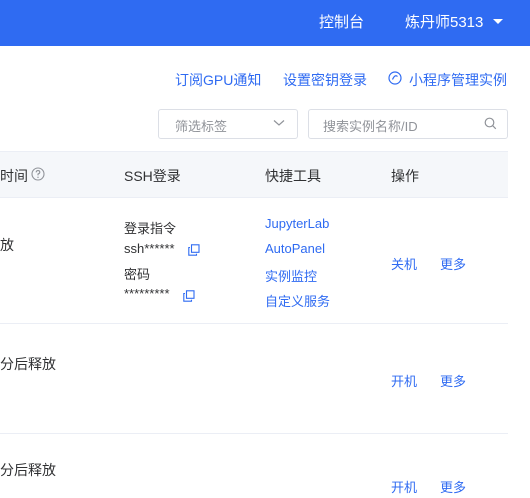 The image size is (530, 498). I want to click on caret-down-icon, so click(498, 21).